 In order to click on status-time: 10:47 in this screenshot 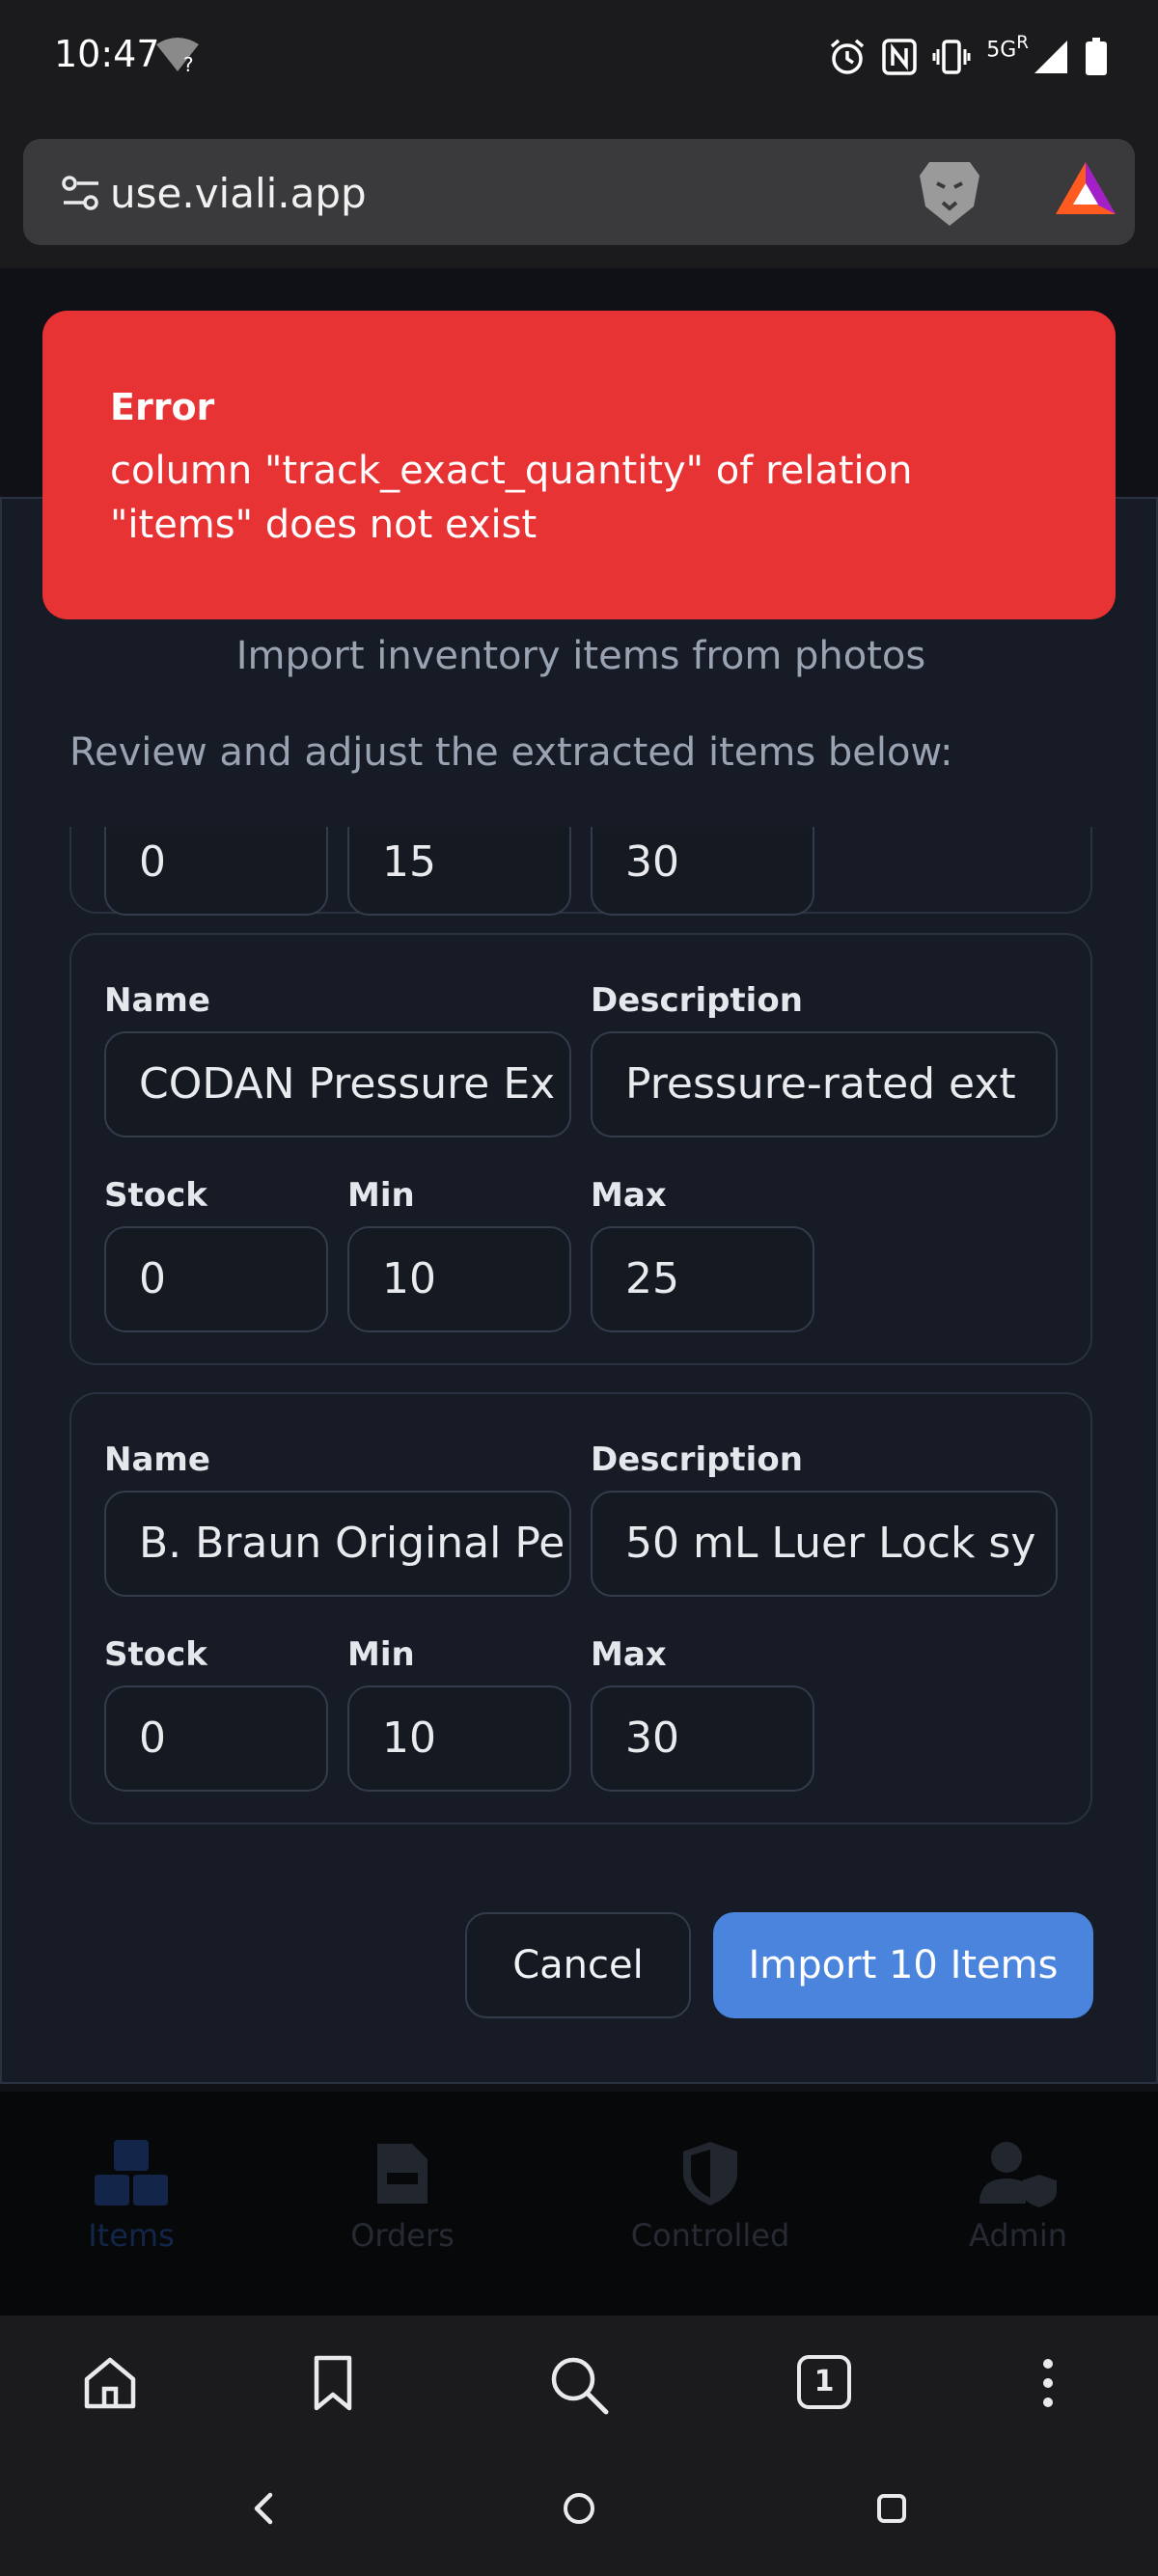, I will do `click(107, 54)`.